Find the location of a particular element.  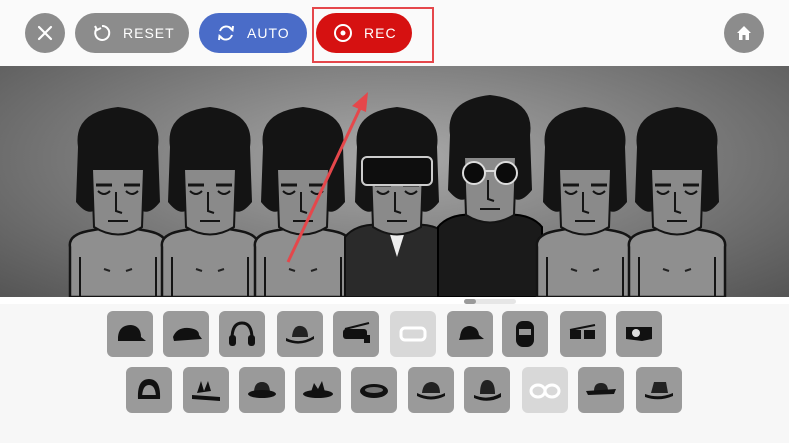

tile-trilby is located at coordinates (659, 390).